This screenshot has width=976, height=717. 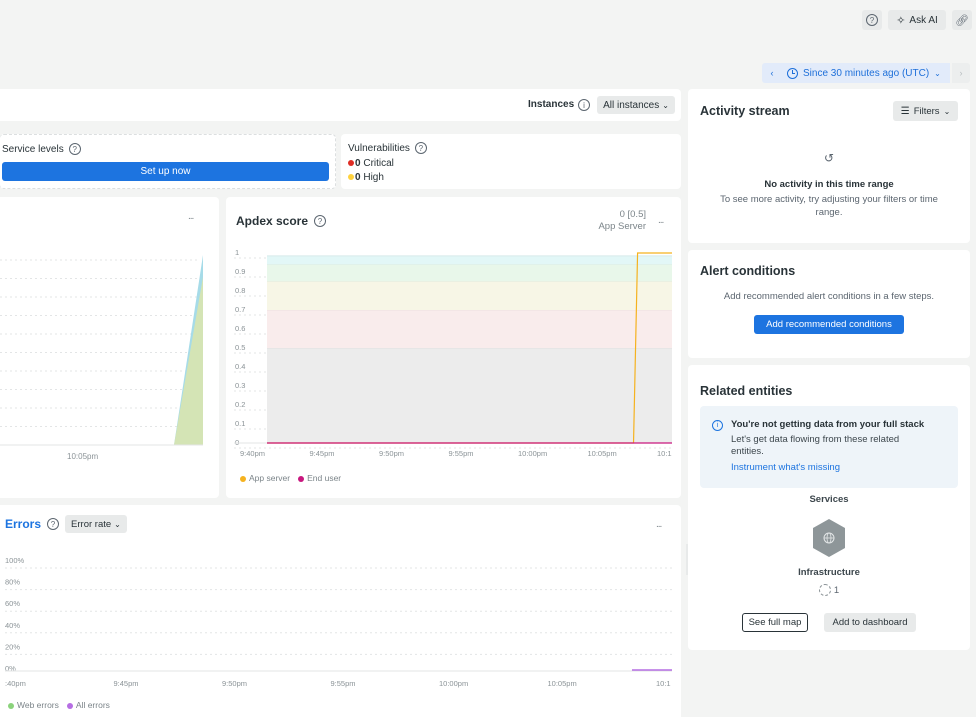 I want to click on clock-icon, so click(x=792, y=73).